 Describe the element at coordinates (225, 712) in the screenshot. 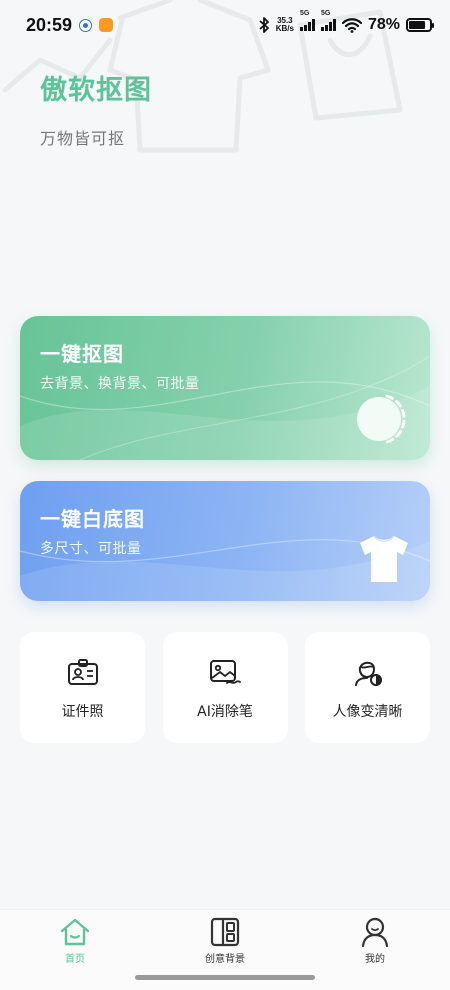

I see `tool-label: AI消除笔` at that location.